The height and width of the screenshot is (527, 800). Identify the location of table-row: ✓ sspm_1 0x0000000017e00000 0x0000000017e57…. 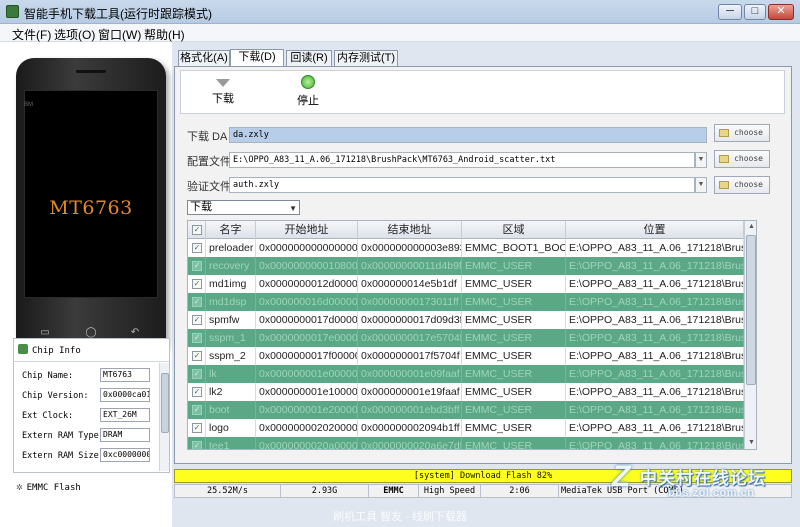
(466, 338).